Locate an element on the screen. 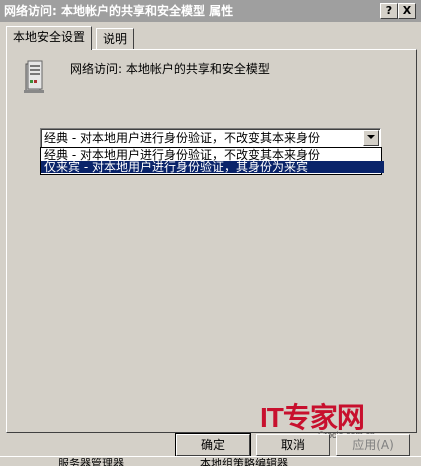  tab-explain: 说明 is located at coordinates (115, 38).